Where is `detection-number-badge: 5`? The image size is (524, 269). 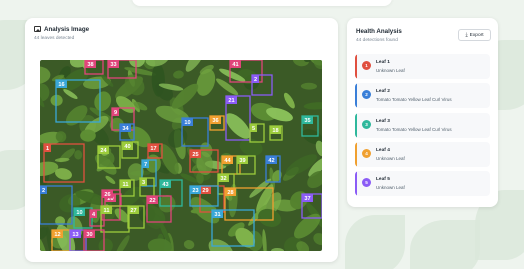
detection-number-badge: 5 is located at coordinates (366, 183).